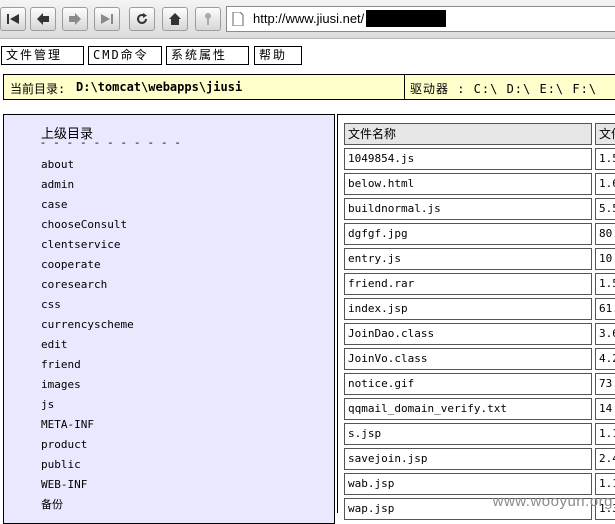  What do you see at coordinates (468, 234) in the screenshot?
I see `file-name-link: dgfgf.jpg` at bounding box center [468, 234].